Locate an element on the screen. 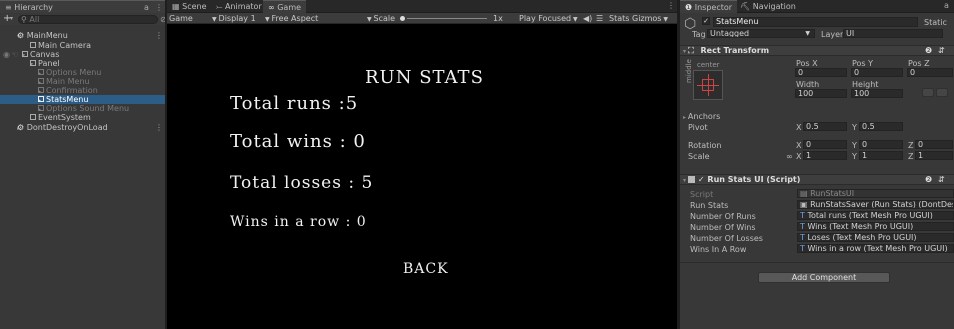  hierarchy-item-label: Main Menu is located at coordinates (68, 81).